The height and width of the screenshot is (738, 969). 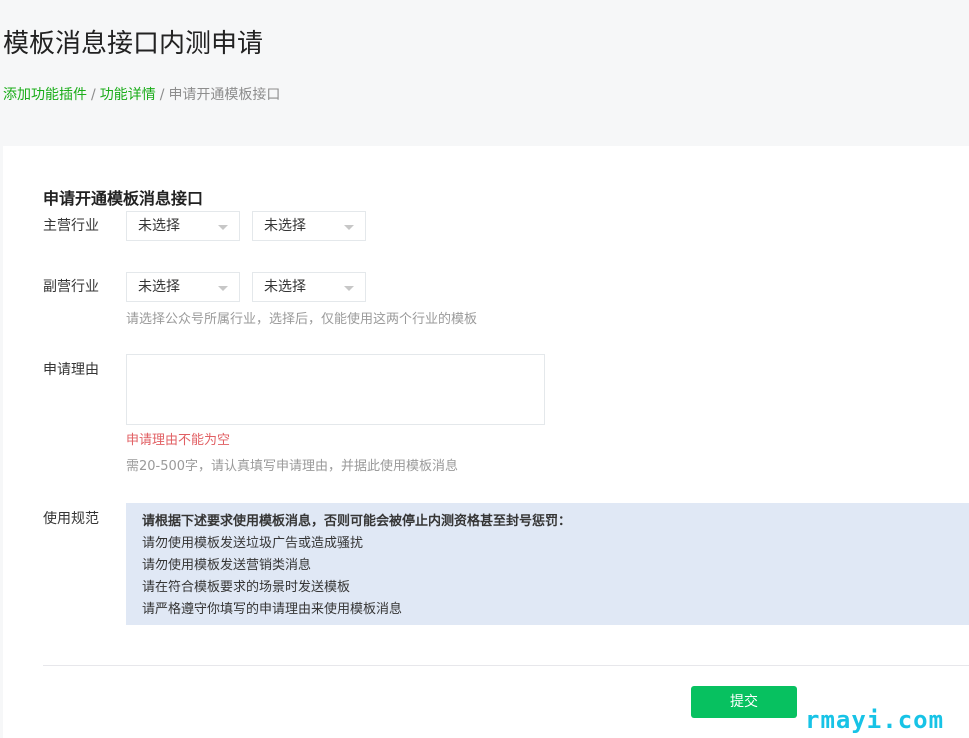 What do you see at coordinates (875, 720) in the screenshot?
I see `watermark: rmayi.com` at bounding box center [875, 720].